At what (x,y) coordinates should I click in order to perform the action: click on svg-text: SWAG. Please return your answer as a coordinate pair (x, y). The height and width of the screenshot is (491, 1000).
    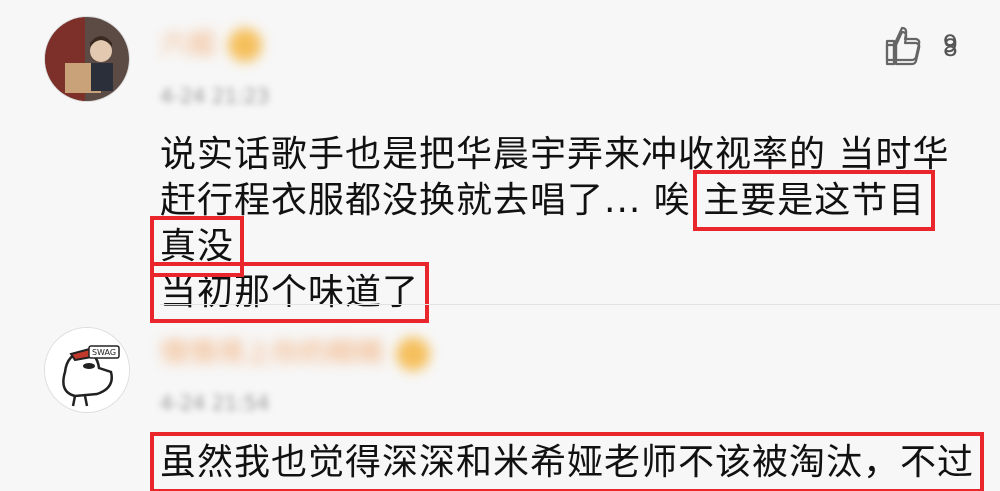
    Looking at the image, I should click on (104, 352).